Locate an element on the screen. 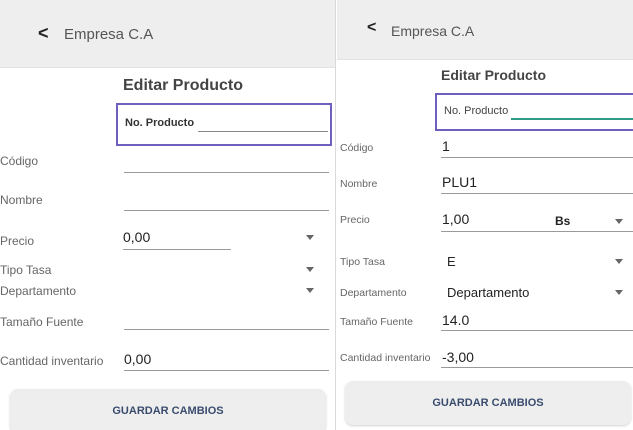 This screenshot has width=633, height=430. tamano-fuente-input: 14.0 is located at coordinates (455, 320).